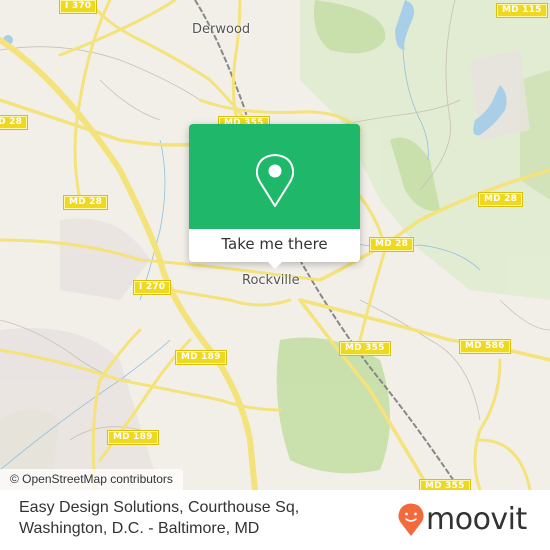 The height and width of the screenshot is (550, 550). I want to click on road-label-md189-south: MD 189, so click(133, 437).